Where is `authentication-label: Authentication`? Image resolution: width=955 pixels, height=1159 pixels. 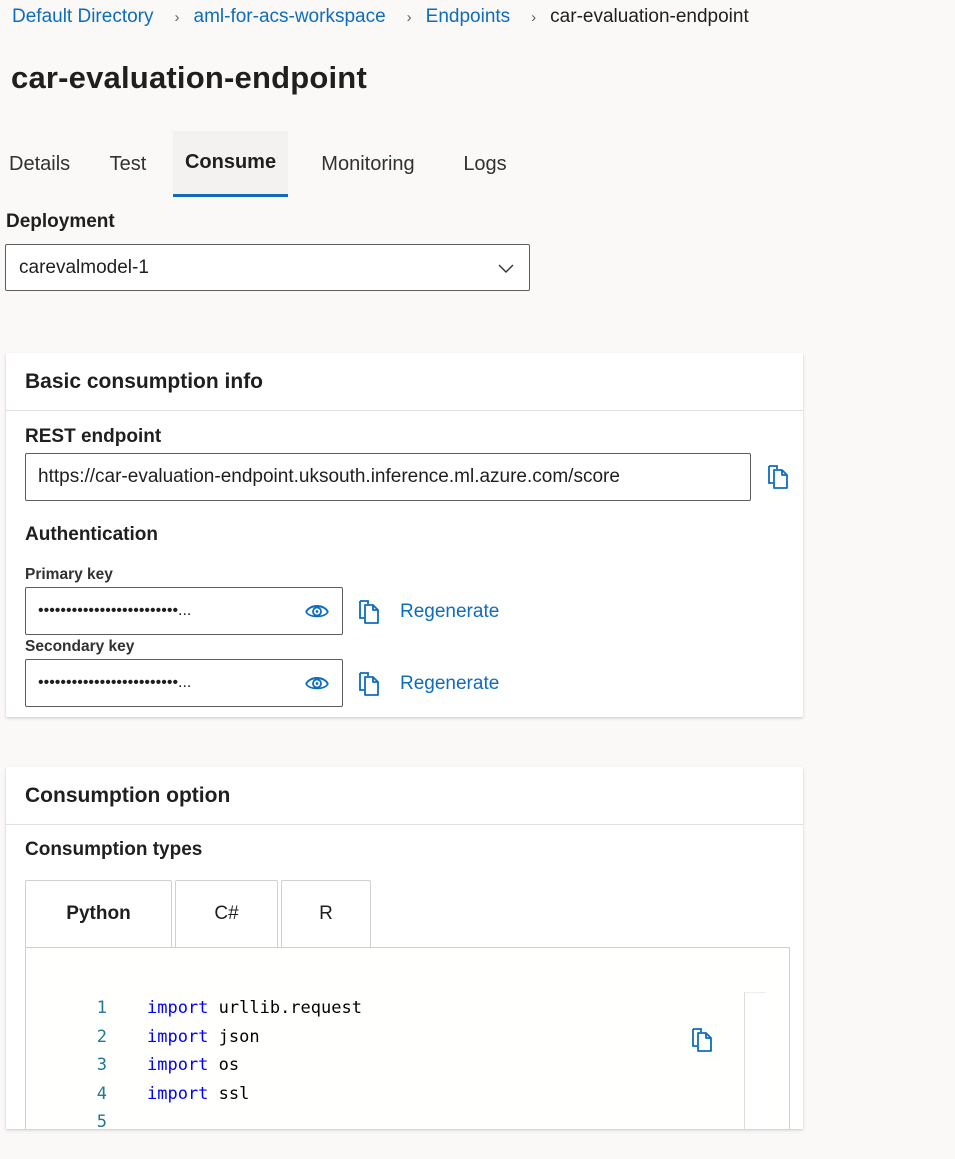
authentication-label: Authentication is located at coordinates (91, 534).